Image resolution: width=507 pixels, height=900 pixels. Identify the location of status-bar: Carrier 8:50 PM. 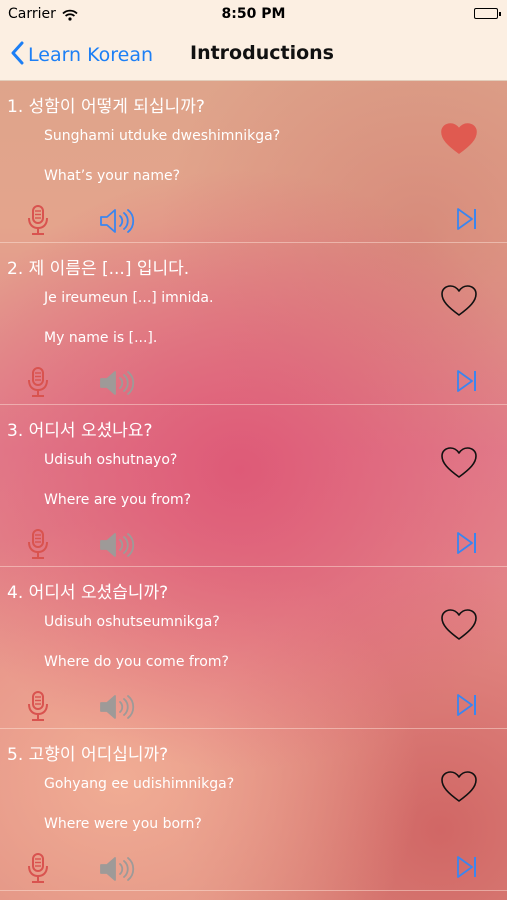
(253, 15).